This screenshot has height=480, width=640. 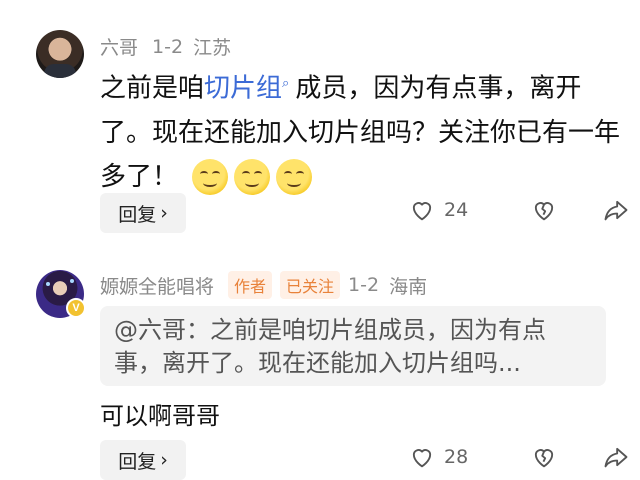 What do you see at coordinates (310, 285) in the screenshot?
I see `followed-tag: 已关注` at bounding box center [310, 285].